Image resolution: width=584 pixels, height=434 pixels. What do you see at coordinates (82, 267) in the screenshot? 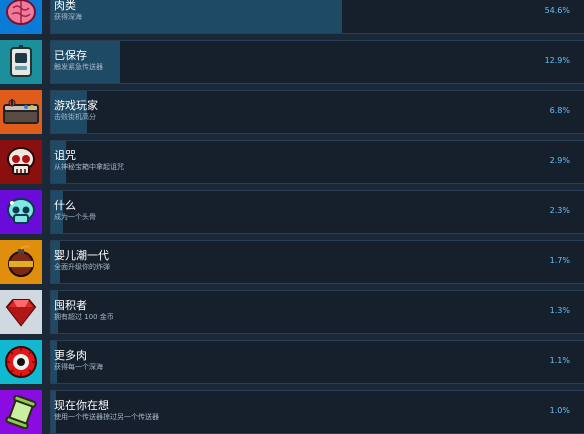
I see `achievement-description: 全面升级你的炸弹` at bounding box center [82, 267].